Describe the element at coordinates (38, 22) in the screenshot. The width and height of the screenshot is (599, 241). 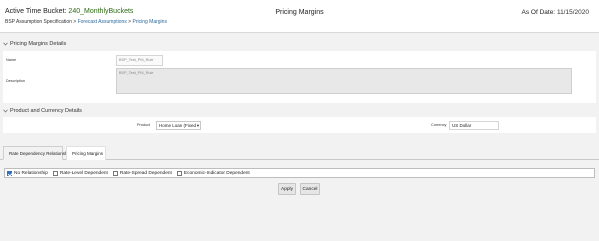
I see `breadcrumb-root: BSP Assumption Specification` at that location.